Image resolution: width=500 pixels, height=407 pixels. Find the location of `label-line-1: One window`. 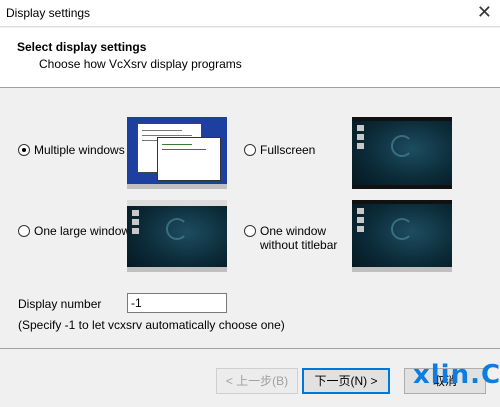

label-line-1: One window is located at coordinates (293, 231).